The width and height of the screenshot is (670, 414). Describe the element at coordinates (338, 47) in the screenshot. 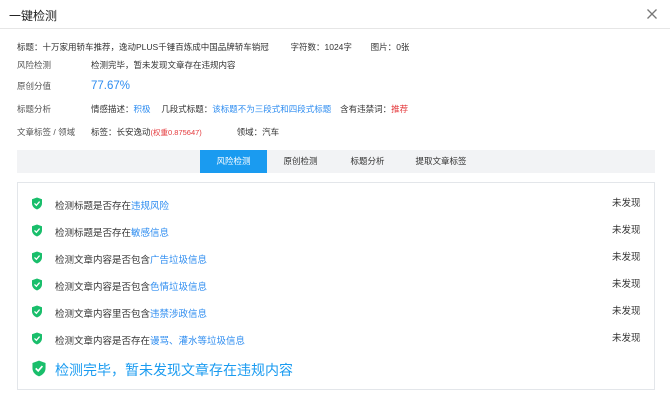

I see `wordcount-value: 1024字` at that location.